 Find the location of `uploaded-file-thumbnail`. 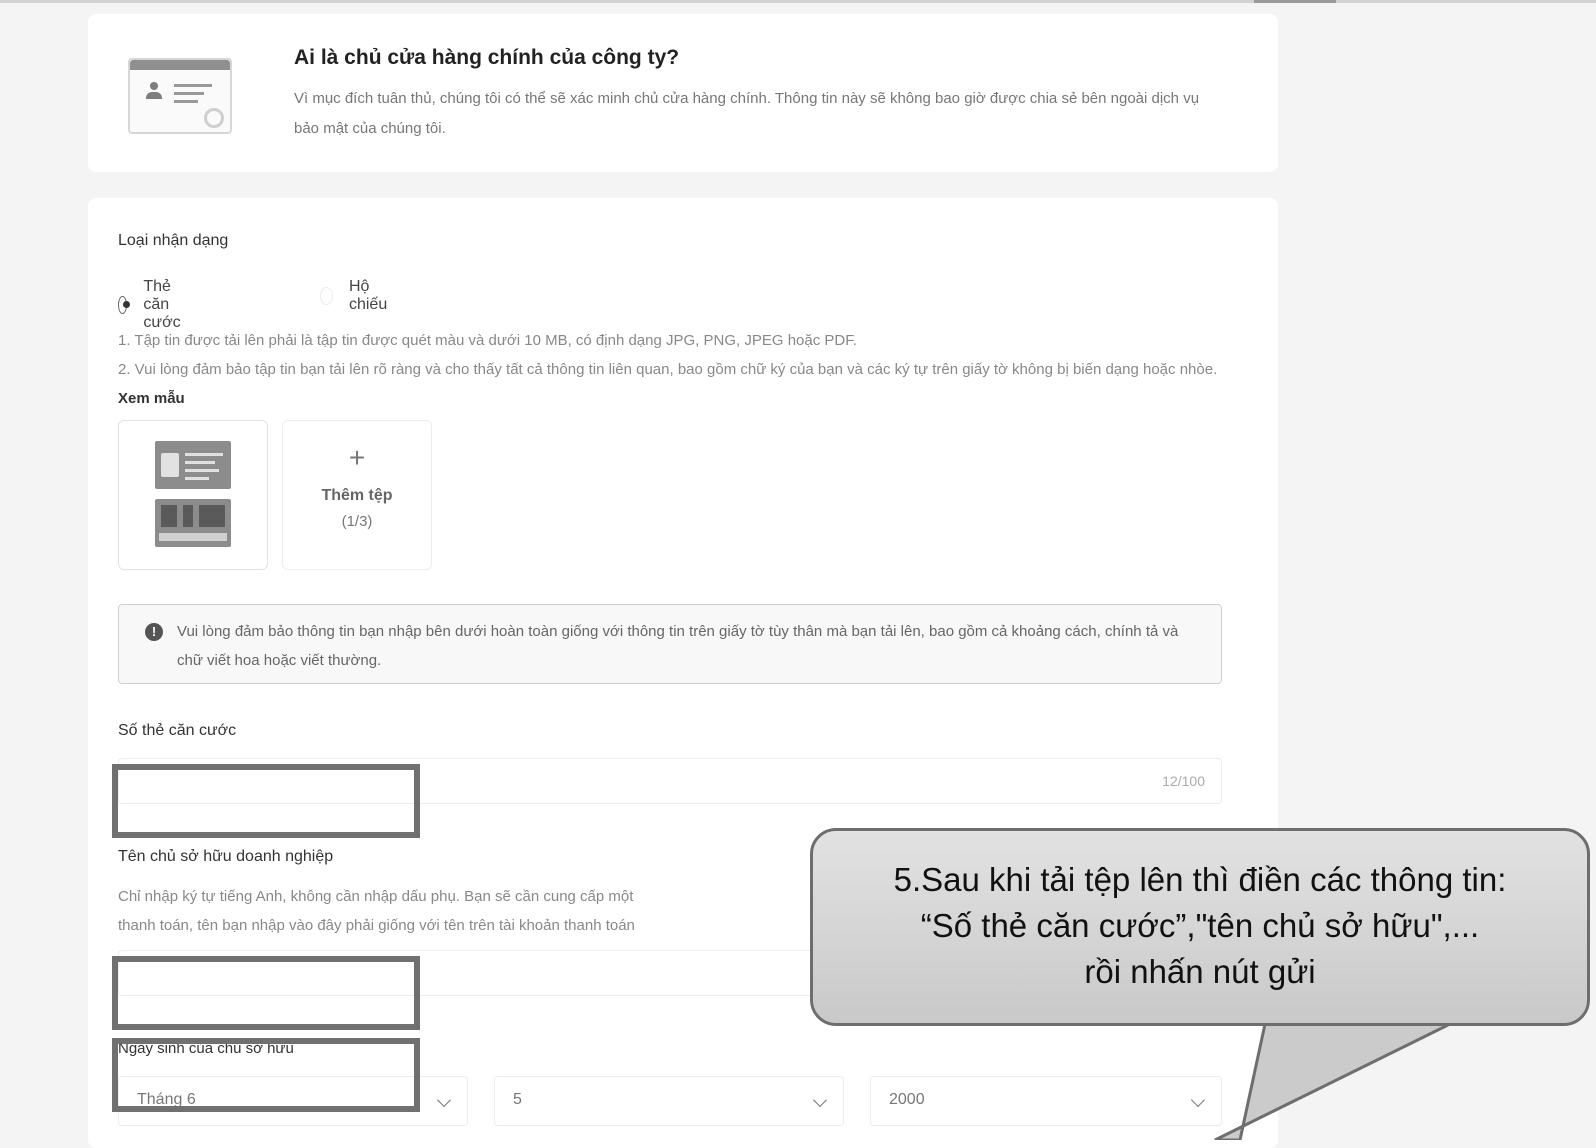

uploaded-file-thumbnail is located at coordinates (193, 495).